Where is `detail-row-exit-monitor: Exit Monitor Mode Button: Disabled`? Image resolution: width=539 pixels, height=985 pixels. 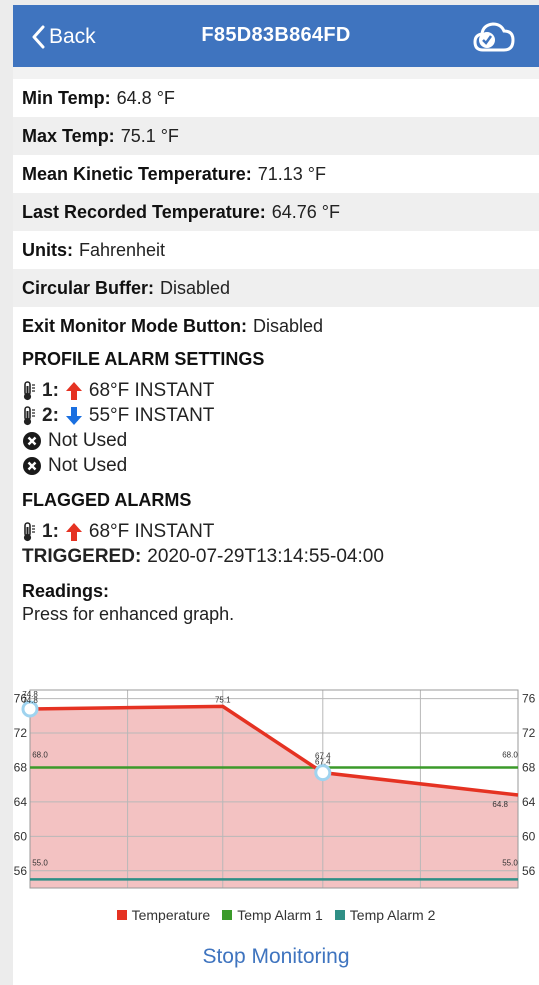 detail-row-exit-monitor: Exit Monitor Mode Button: Disabled is located at coordinates (276, 326).